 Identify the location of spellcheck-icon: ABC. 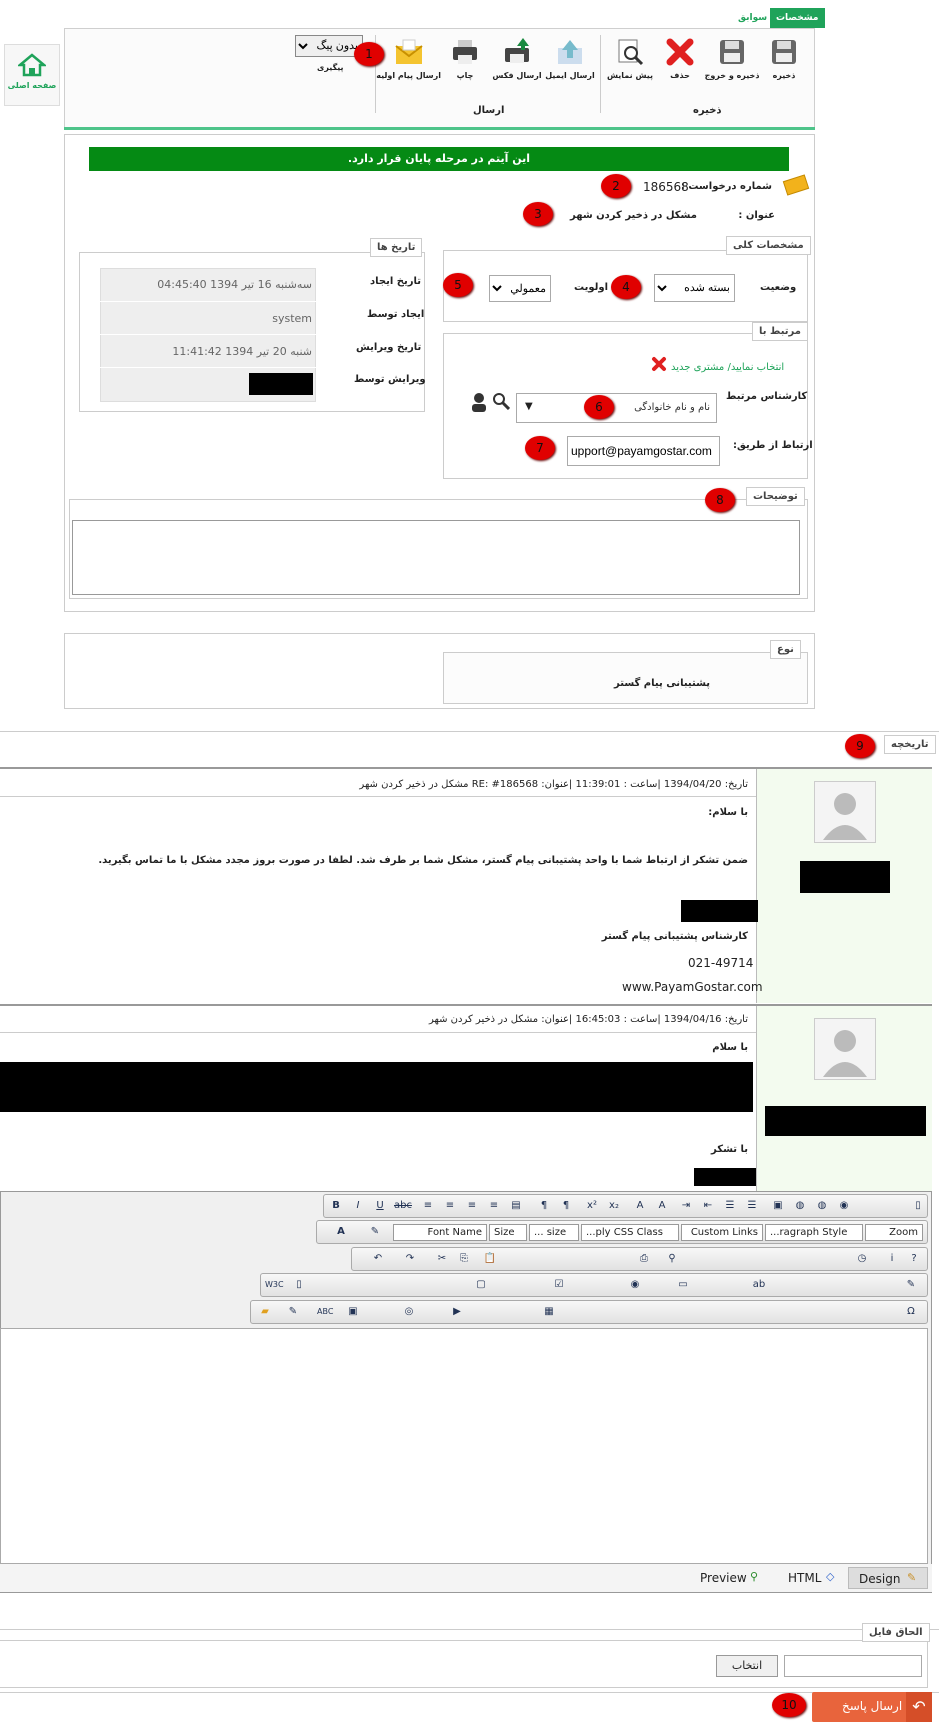
(325, 1312).